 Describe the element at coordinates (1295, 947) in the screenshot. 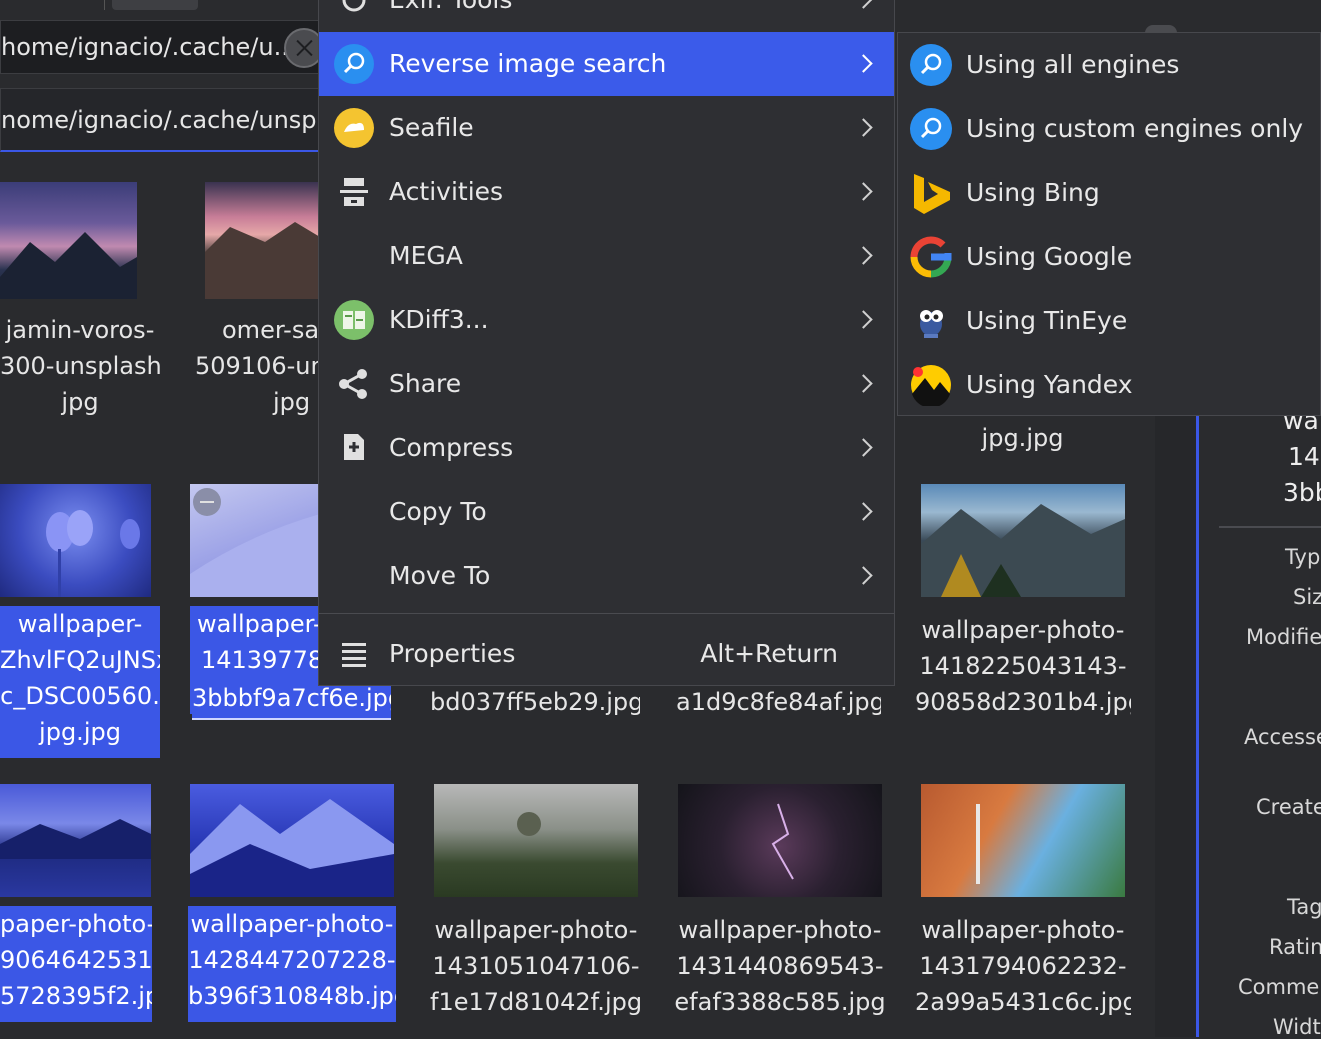

I see `info-label-rating: Rating` at that location.